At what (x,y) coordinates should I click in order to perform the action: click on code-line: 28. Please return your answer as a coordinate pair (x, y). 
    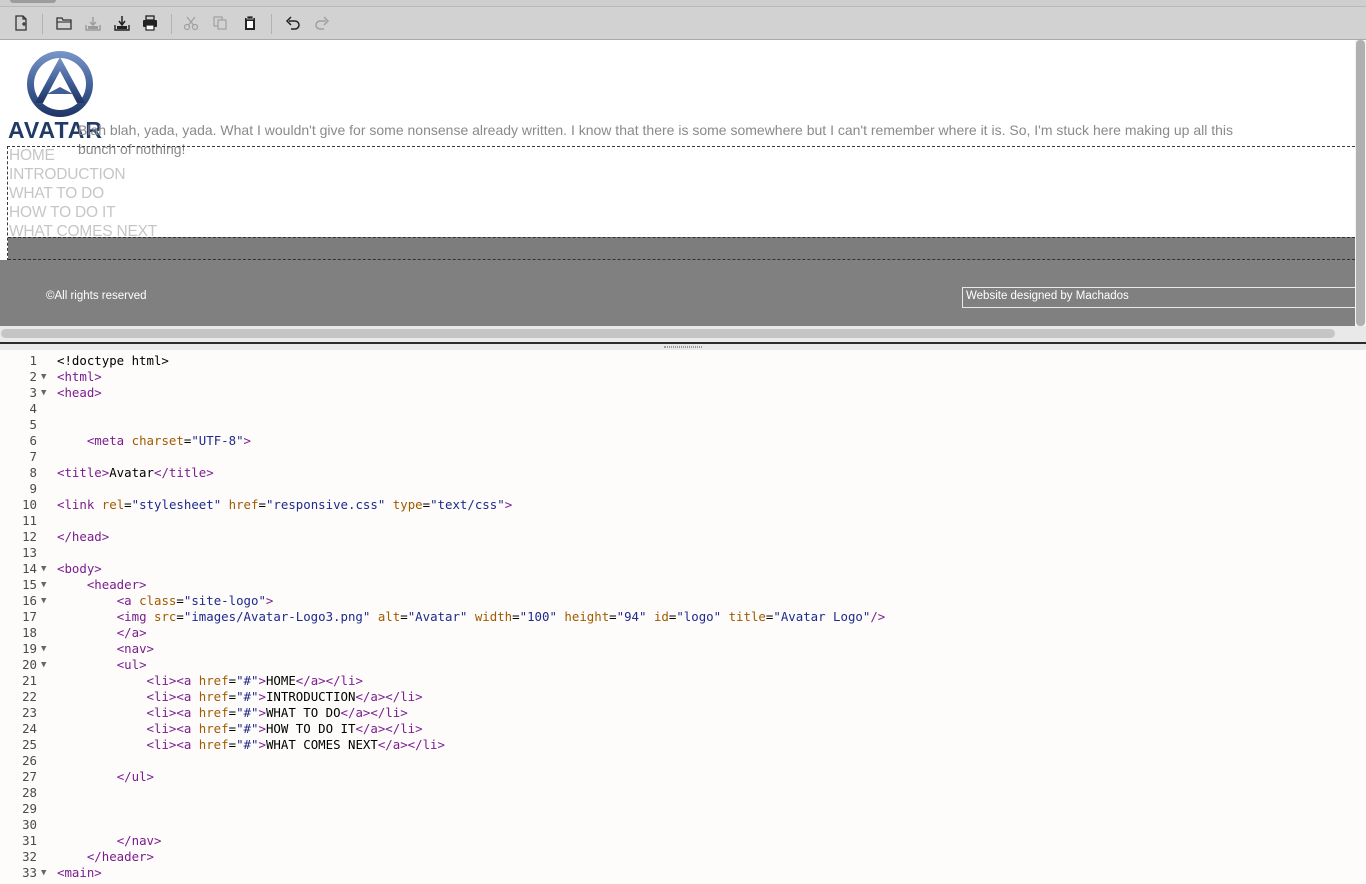
    Looking at the image, I should click on (683, 793).